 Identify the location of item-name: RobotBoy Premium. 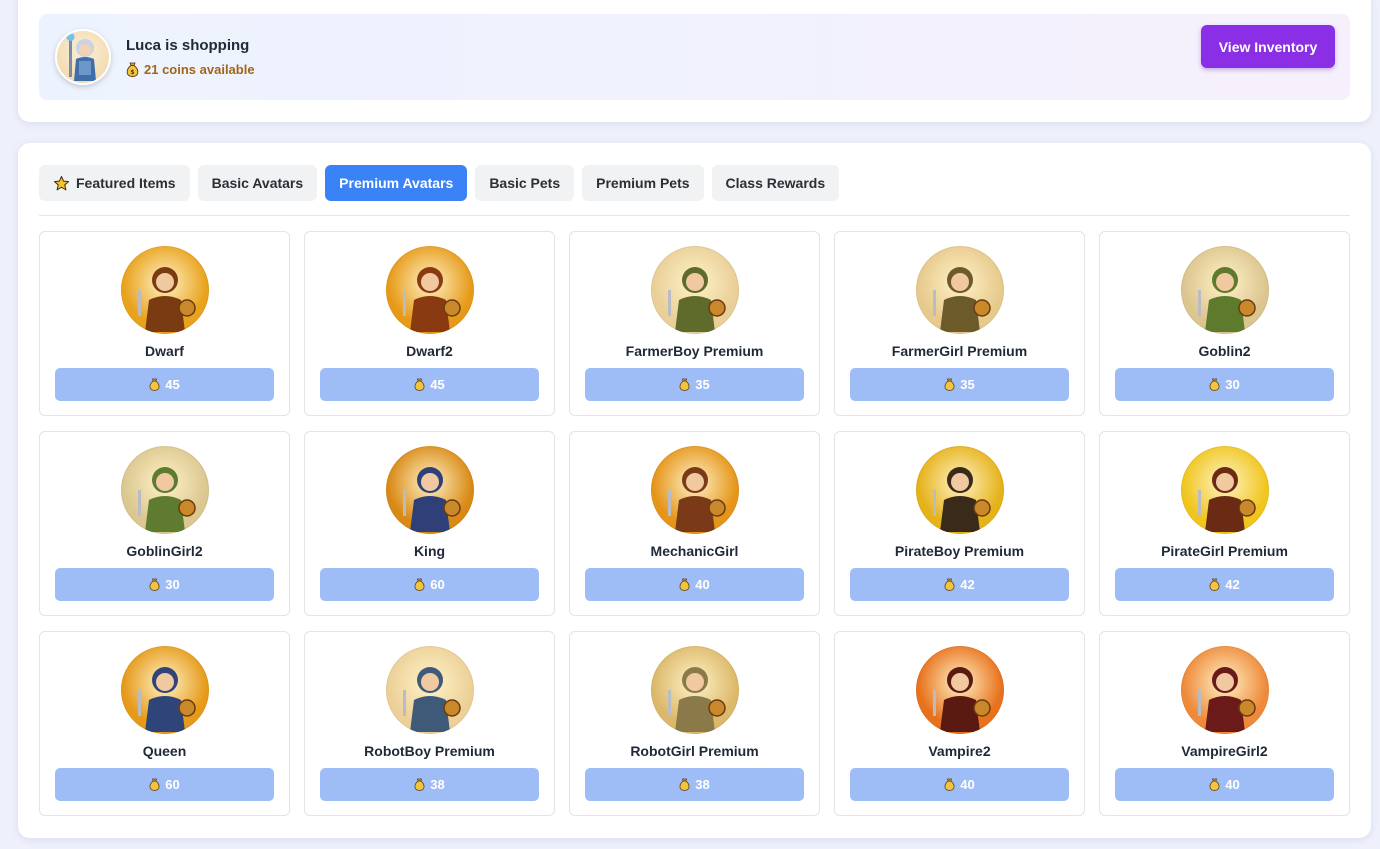
(429, 751).